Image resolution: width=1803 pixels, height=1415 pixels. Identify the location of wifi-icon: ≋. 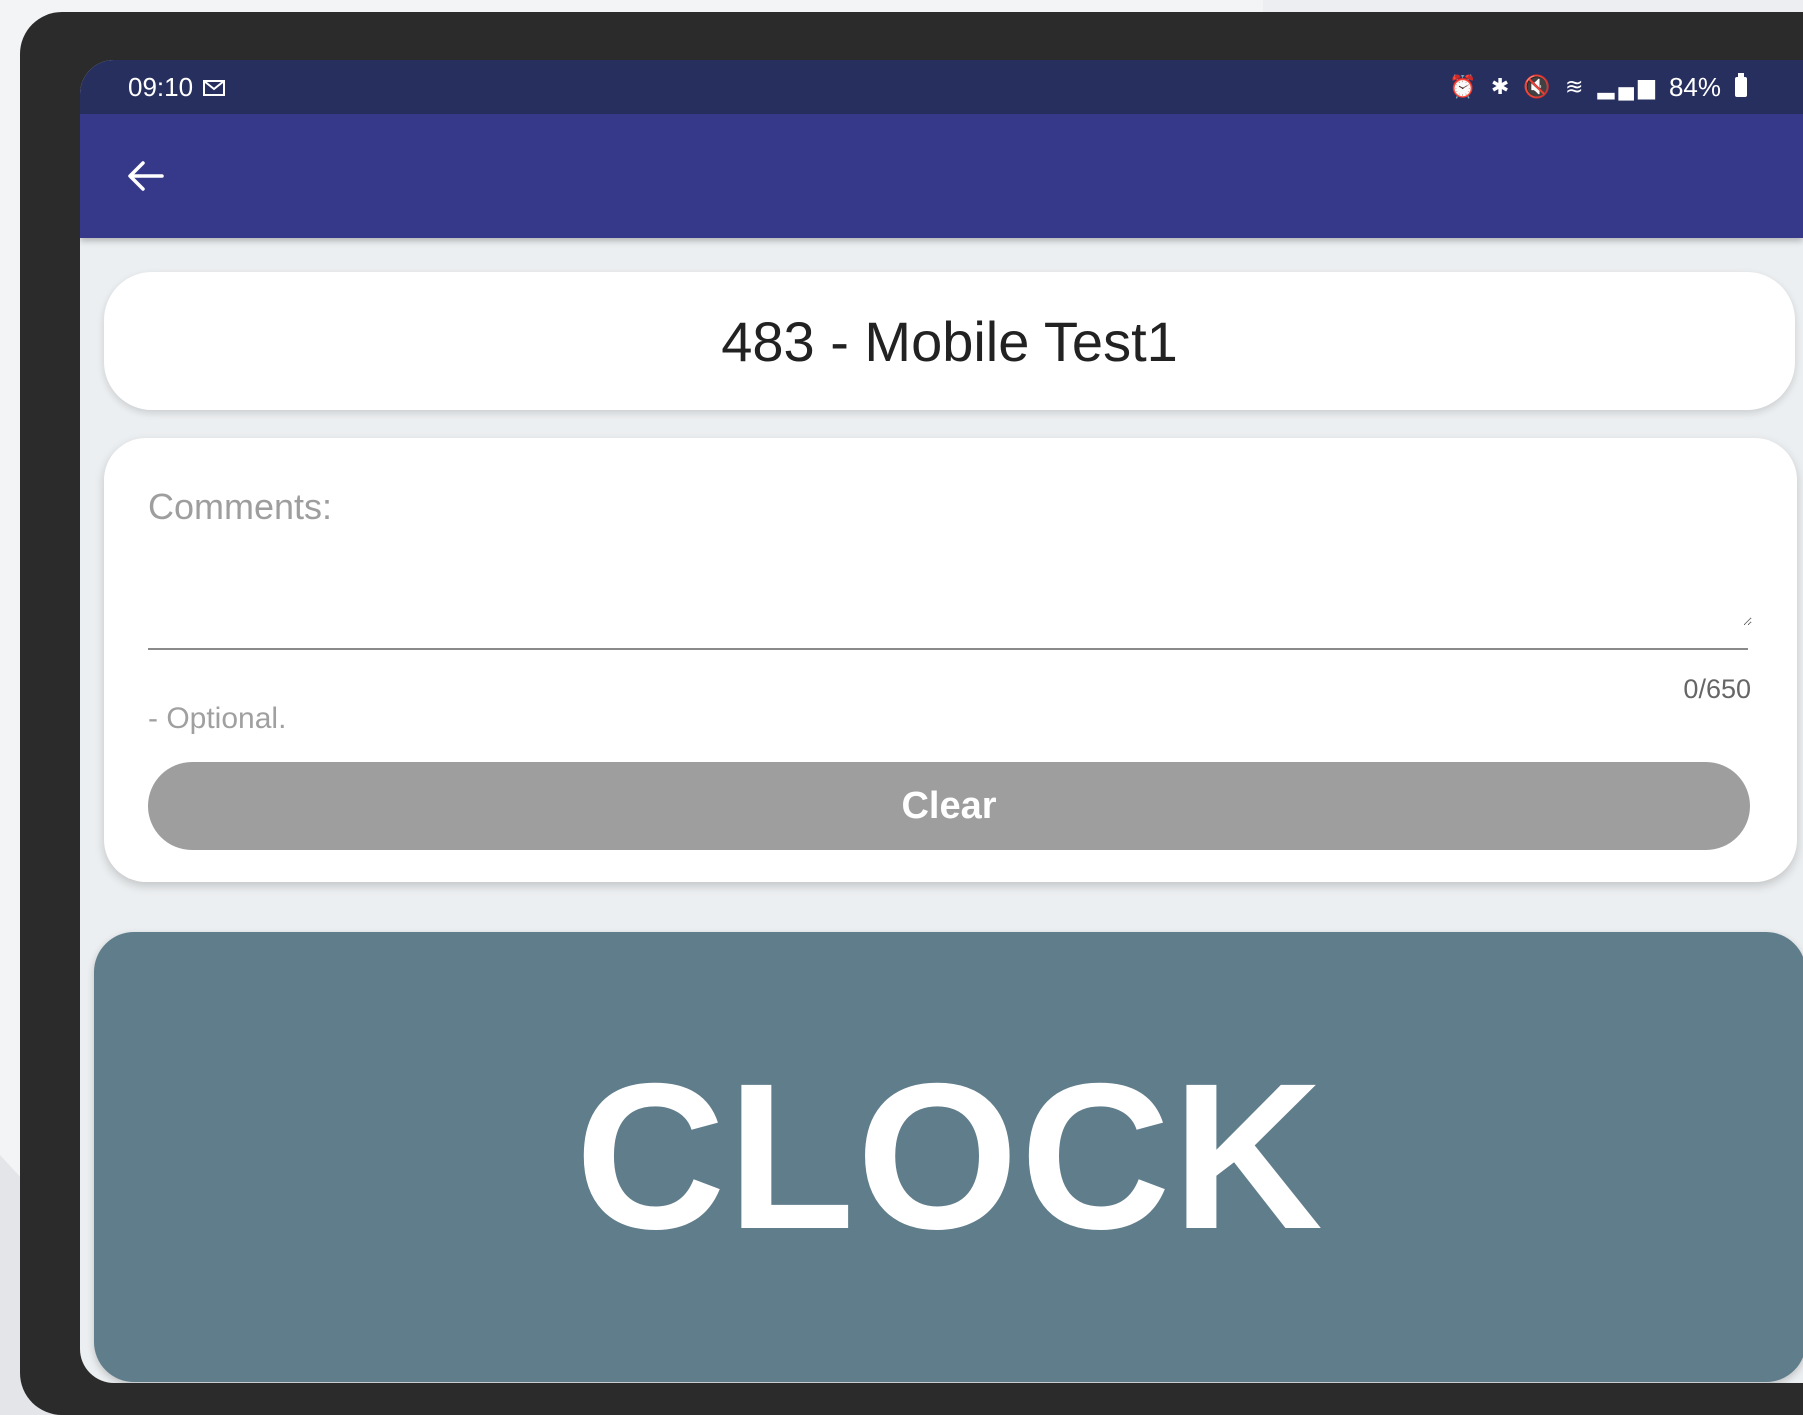
(1576, 86).